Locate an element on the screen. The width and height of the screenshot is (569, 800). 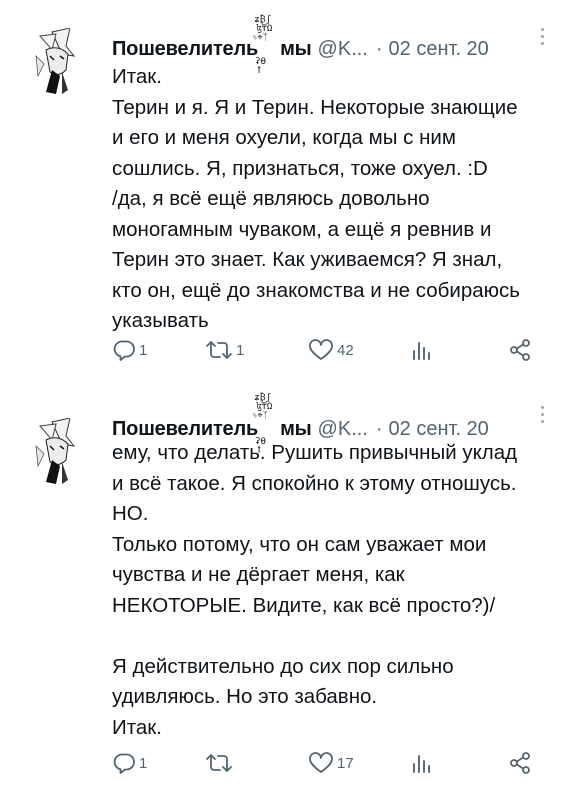
retweet-button: 1 is located at coordinates (224, 350).